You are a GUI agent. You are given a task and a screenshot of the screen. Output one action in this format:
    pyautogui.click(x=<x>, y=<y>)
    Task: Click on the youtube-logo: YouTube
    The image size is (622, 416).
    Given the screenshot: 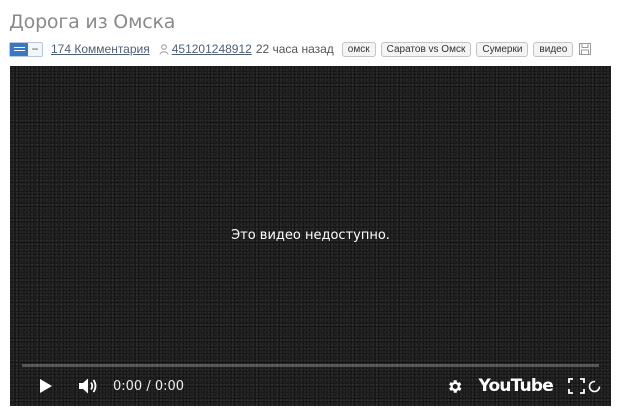 What is the action you would take?
    pyautogui.click(x=516, y=386)
    